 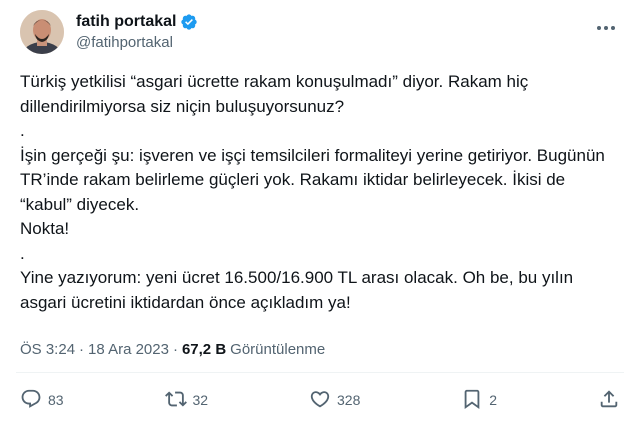 I want to click on like-count: 328, so click(x=349, y=400).